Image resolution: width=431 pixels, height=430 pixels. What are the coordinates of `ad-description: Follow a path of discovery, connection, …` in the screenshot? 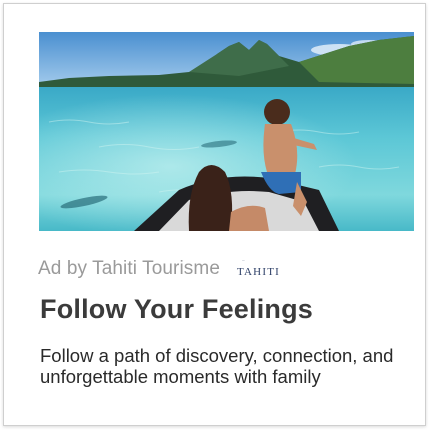 It's located at (217, 366).